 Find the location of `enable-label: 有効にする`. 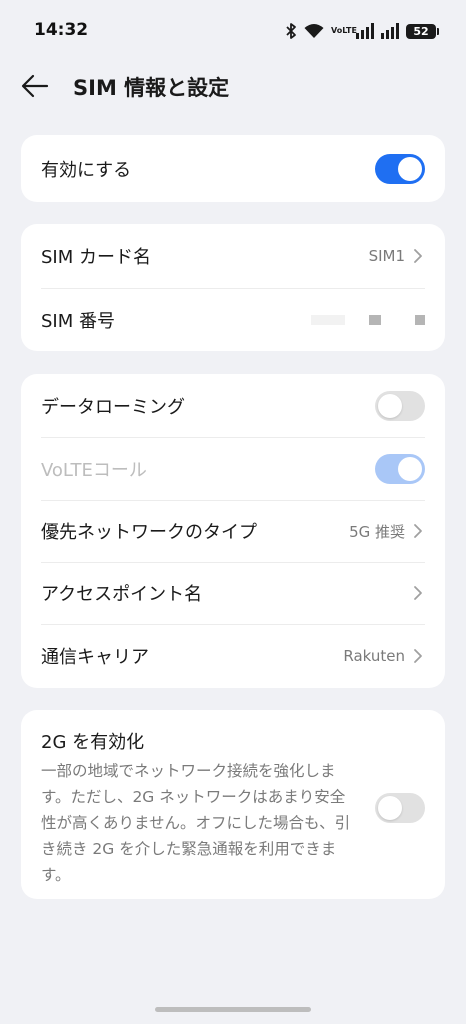

enable-label: 有効にする is located at coordinates (86, 170).